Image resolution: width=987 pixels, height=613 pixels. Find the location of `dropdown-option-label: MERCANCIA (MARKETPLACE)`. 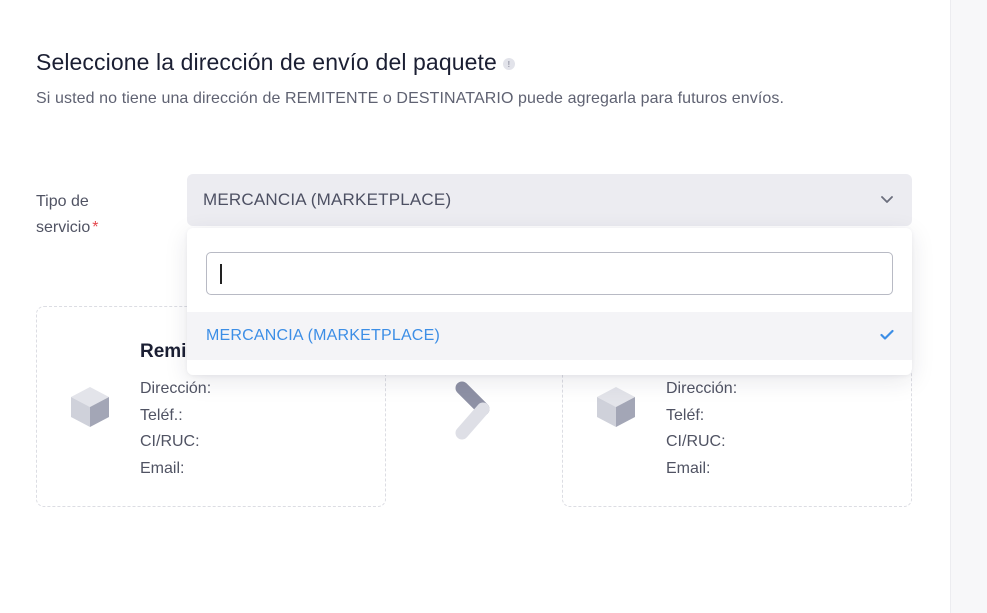

dropdown-option-label: MERCANCIA (MARKETPLACE) is located at coordinates (323, 335).